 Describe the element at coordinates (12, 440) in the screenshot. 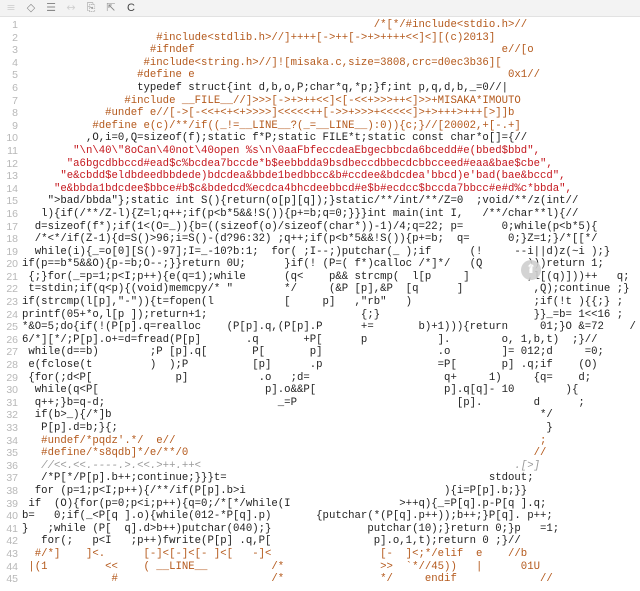

I see `line-number: 34` at that location.